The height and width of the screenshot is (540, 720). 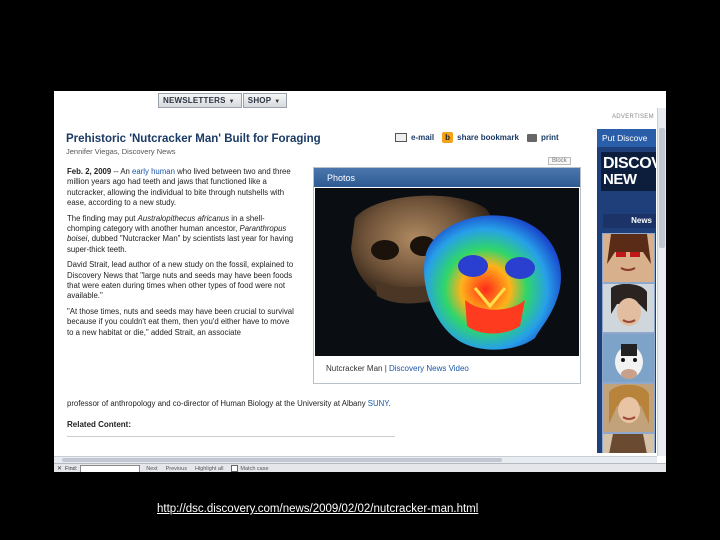 What do you see at coordinates (259, 100) in the screenshot?
I see `shop-label: SHOP` at bounding box center [259, 100].